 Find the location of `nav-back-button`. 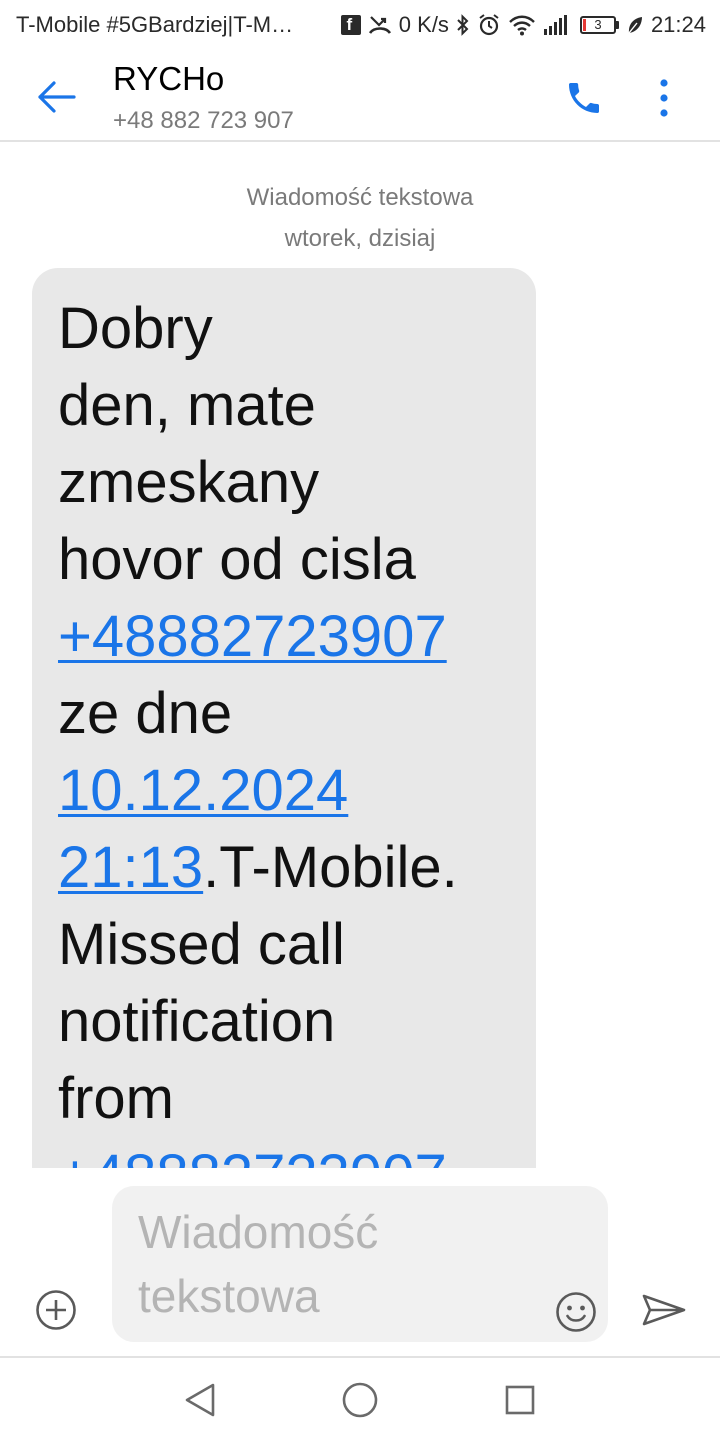

nav-back-button is located at coordinates (200, 1400).